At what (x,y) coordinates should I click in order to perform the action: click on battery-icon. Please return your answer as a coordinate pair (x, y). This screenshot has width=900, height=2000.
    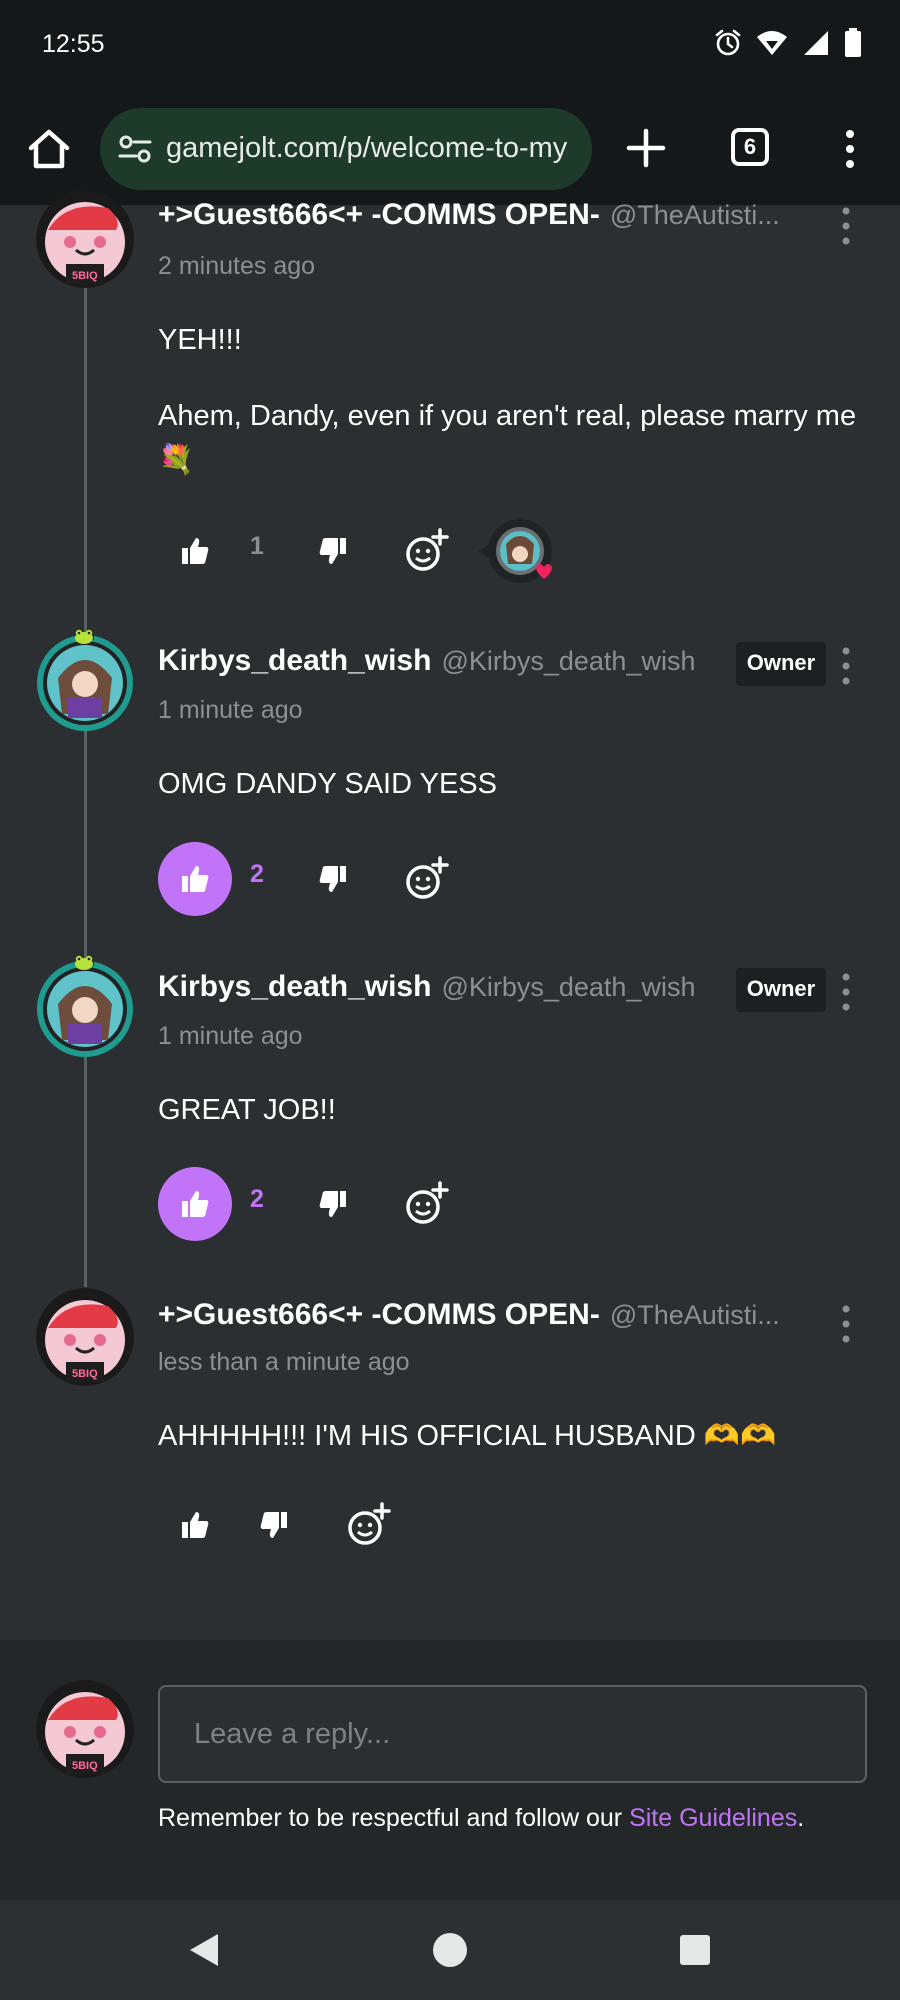
    Looking at the image, I should click on (853, 42).